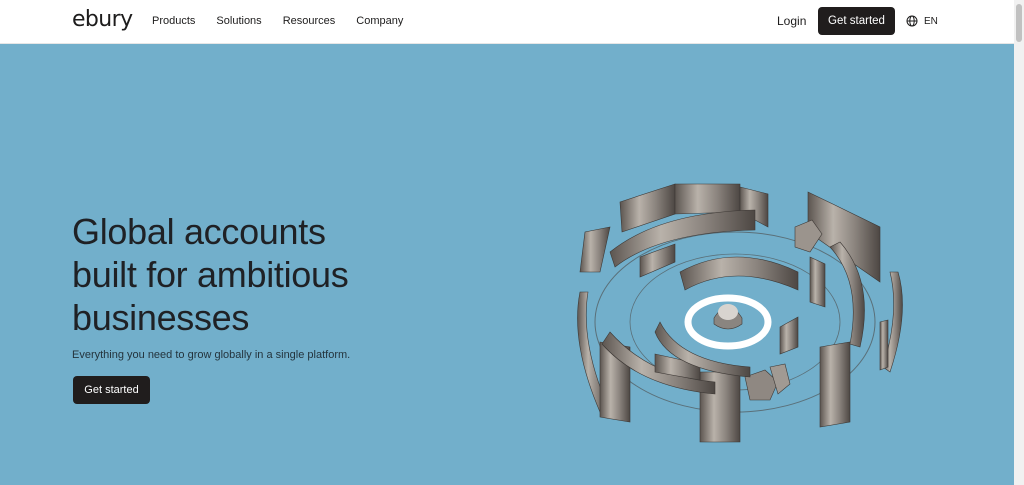 The image size is (1024, 485). Describe the element at coordinates (791, 21) in the screenshot. I see `login-link: Login` at that location.